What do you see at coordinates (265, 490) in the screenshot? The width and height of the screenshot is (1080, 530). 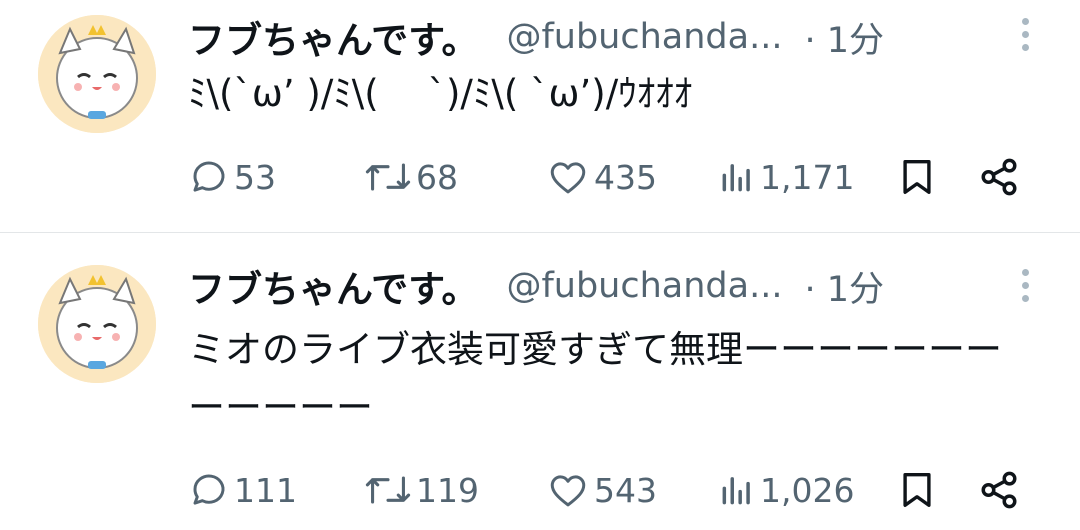 I see `reply-count: 111` at bounding box center [265, 490].